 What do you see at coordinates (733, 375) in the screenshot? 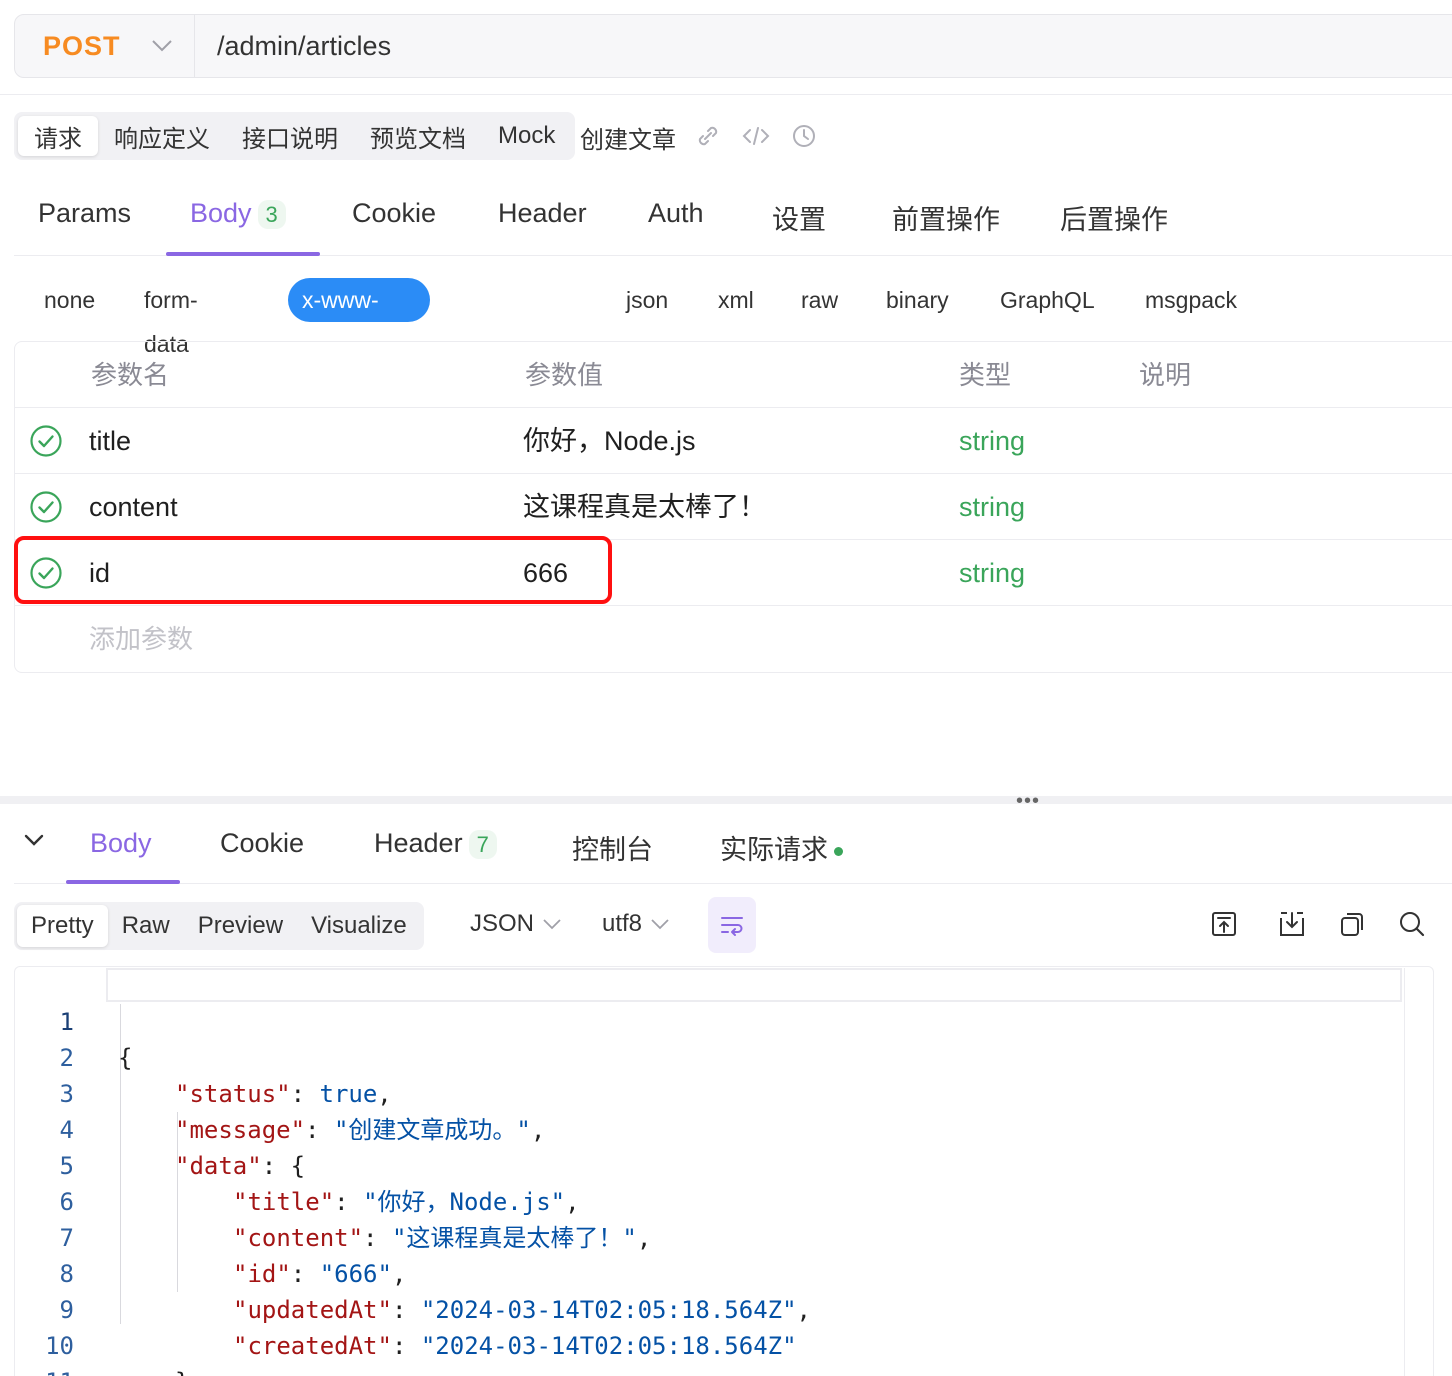
I see `table-header: 参数名 参数值 类型 说明` at bounding box center [733, 375].